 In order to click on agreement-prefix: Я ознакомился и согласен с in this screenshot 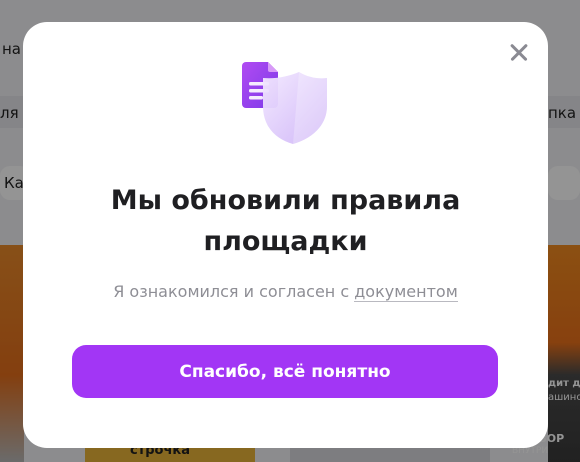, I will do `click(234, 291)`.